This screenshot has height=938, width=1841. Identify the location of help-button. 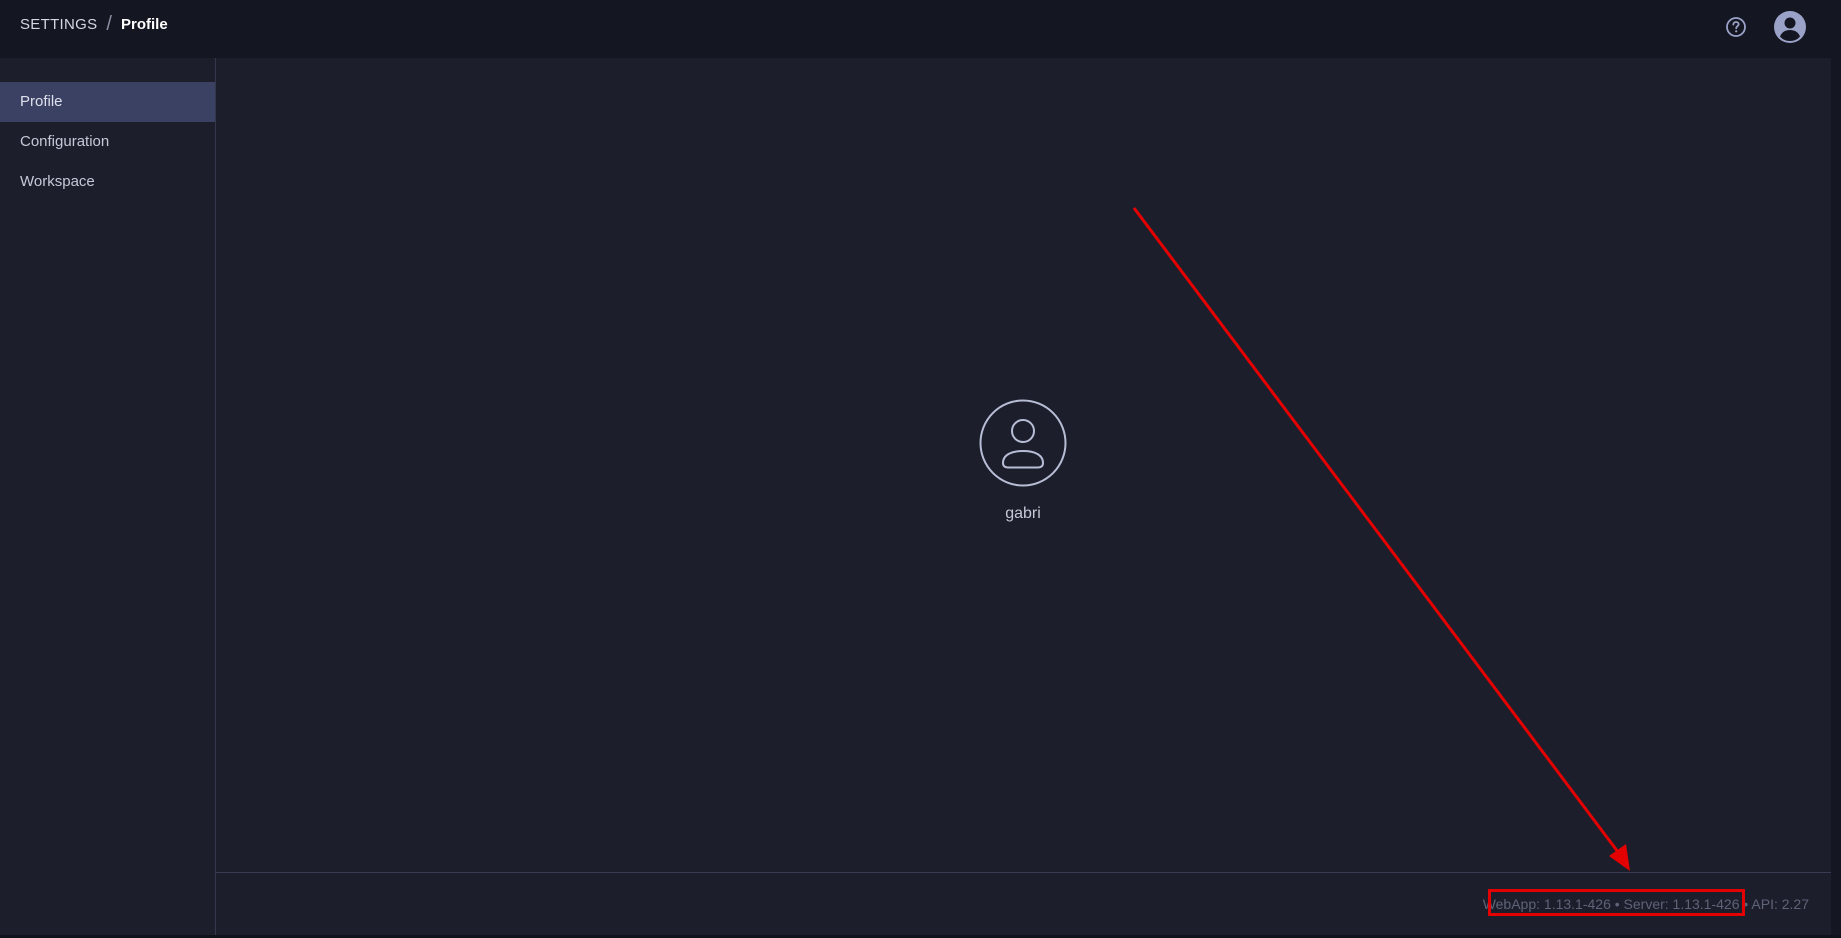
(1736, 27).